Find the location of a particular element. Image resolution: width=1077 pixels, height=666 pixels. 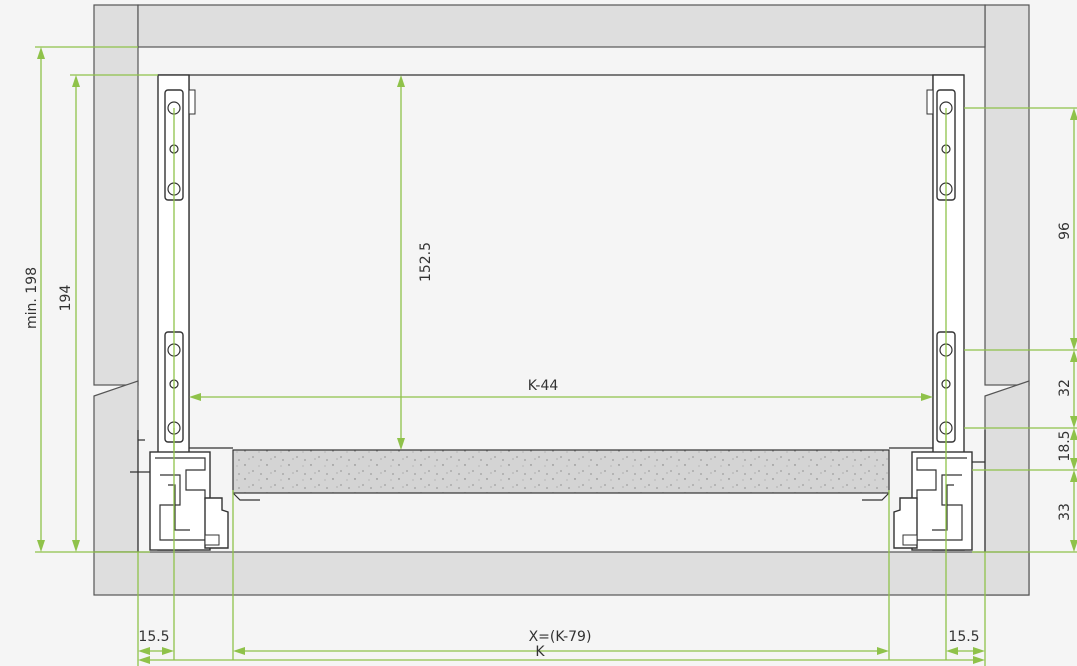

left-runner-lever is located at coordinates (212, 540).